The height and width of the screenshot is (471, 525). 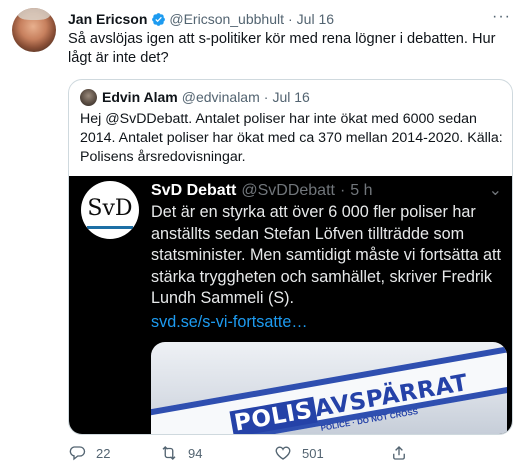 What do you see at coordinates (103, 453) in the screenshot?
I see `reply-count: 22` at bounding box center [103, 453].